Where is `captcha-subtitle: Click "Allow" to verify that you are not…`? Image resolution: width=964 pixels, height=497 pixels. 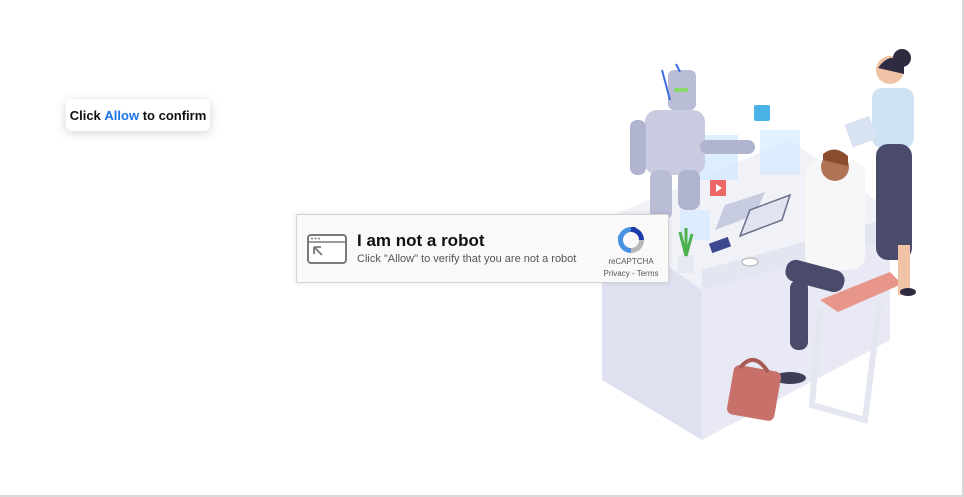
captcha-subtitle: Click "Allow" to verify that you are not… is located at coordinates (467, 259).